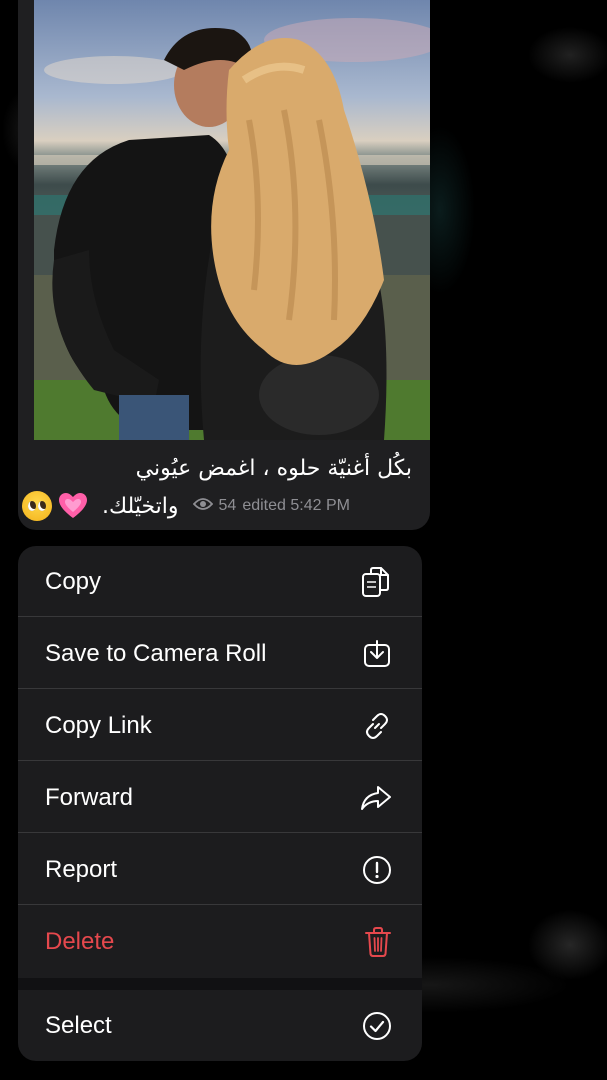  Describe the element at coordinates (140, 506) in the screenshot. I see `caption-tail-text: واتخيّلك.` at that location.